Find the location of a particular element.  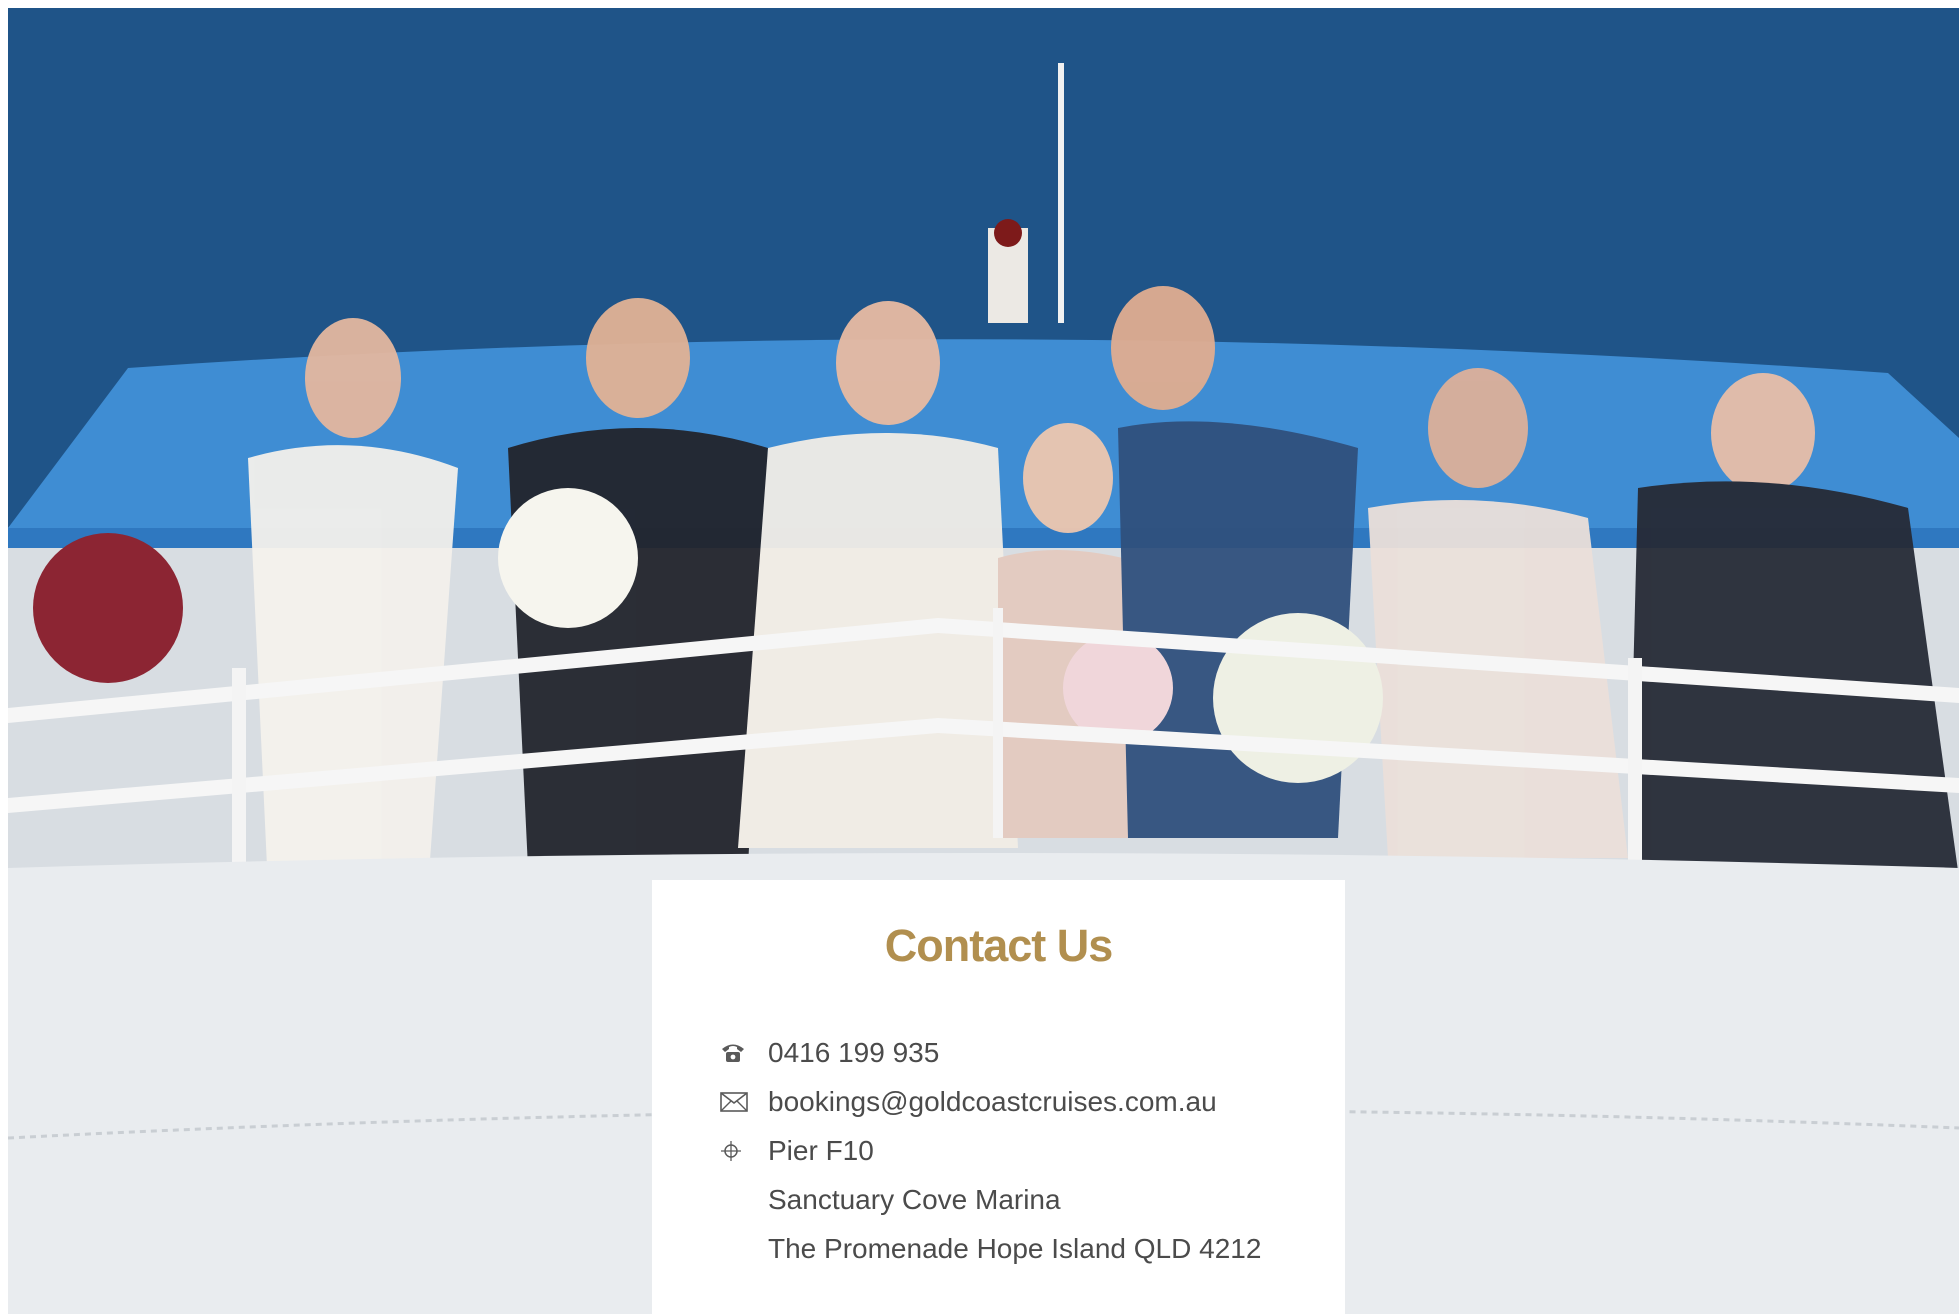

contact-email-row: bookings@goldcoastcruises.com.au is located at coordinates (1022, 1101).